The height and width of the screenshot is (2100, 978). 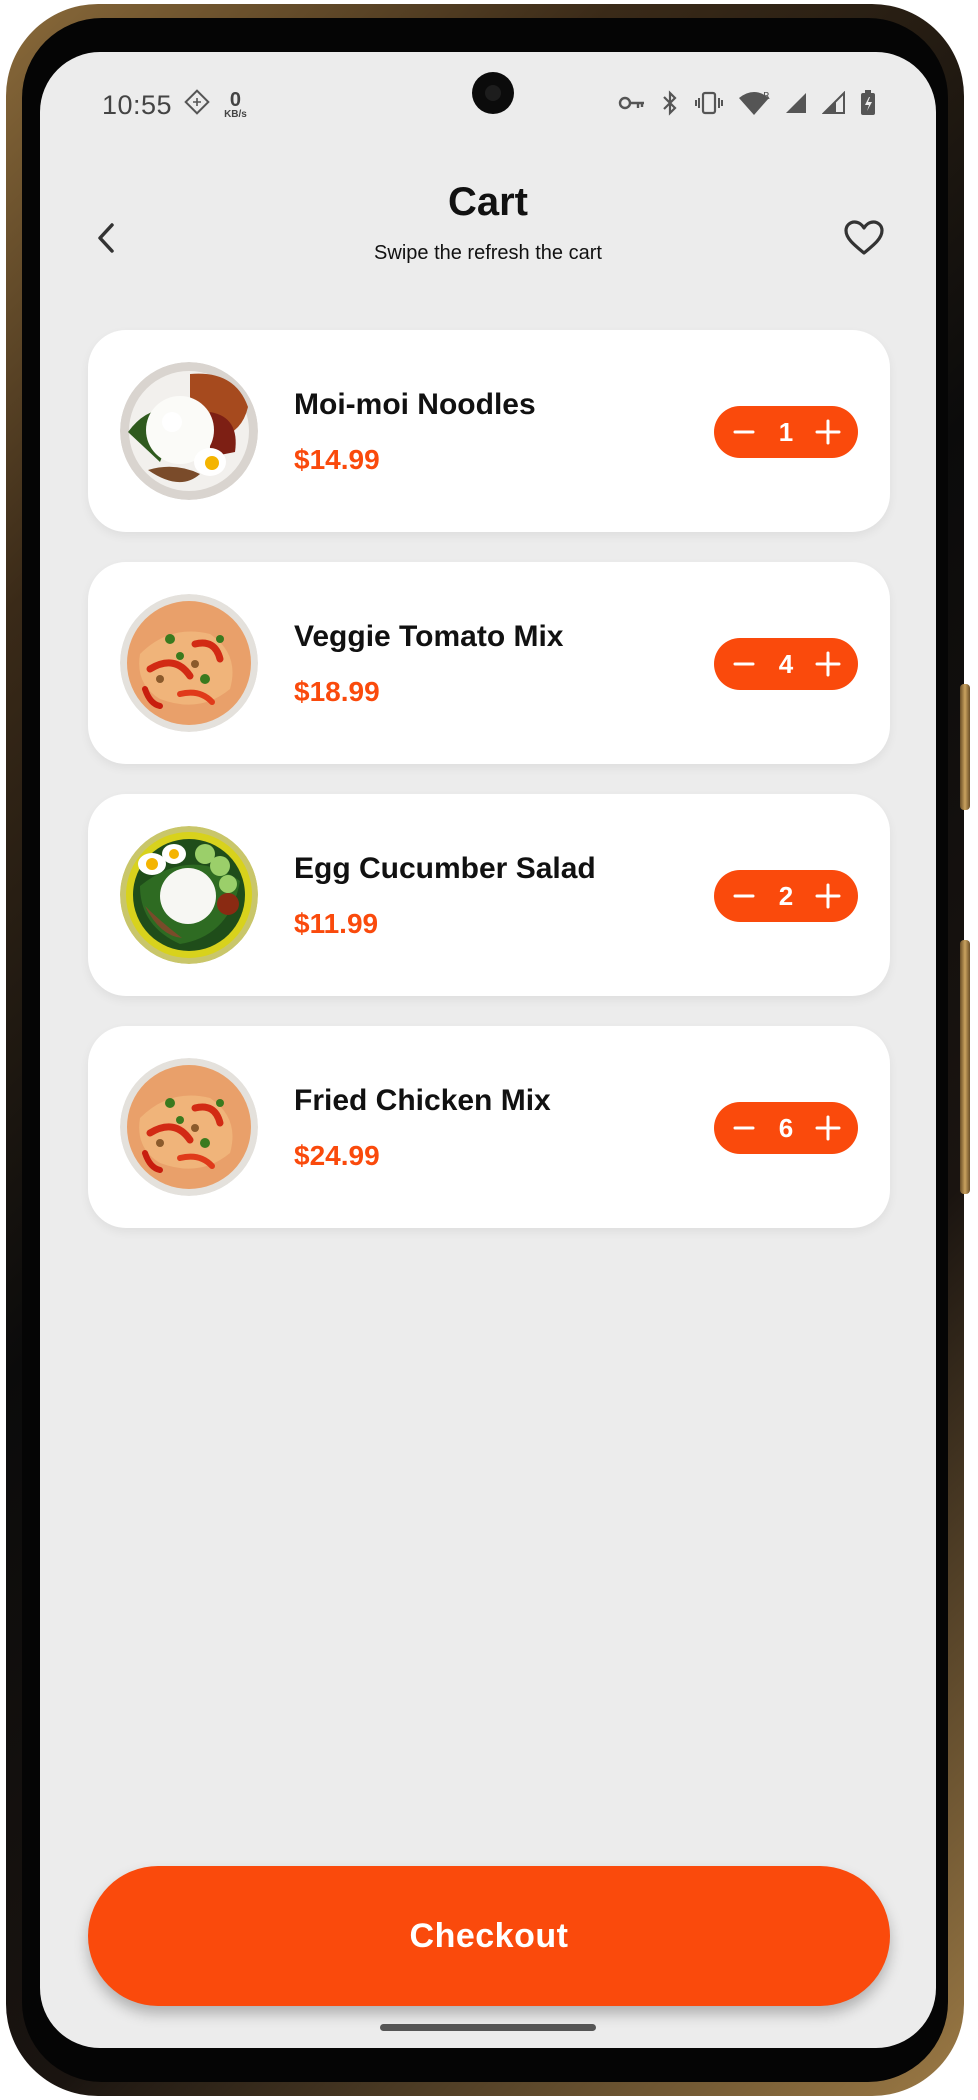 I want to click on power-button, so click(x=965, y=747).